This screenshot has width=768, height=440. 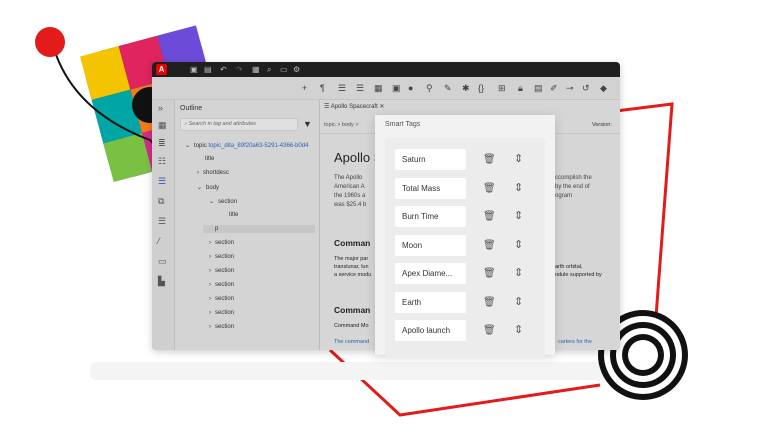 I want to click on document-tab: ☰ Apollo Spacecraft ✕, so click(x=354, y=106).